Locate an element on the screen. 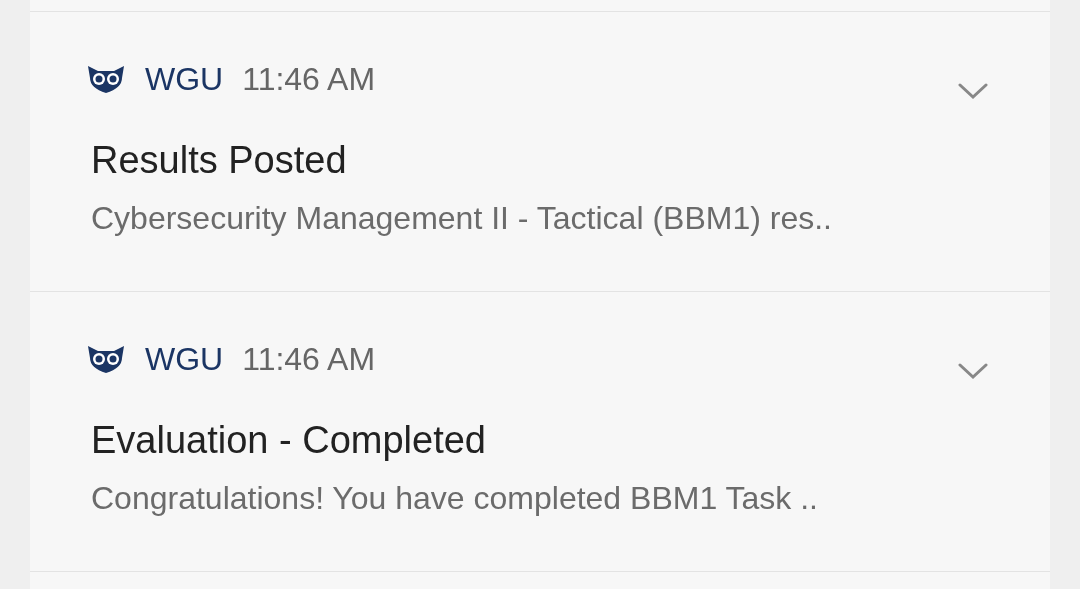 This screenshot has height=589, width=1080. notification-text: Congratulations! You have completed BBM1 Task .. is located at coordinates (455, 498).